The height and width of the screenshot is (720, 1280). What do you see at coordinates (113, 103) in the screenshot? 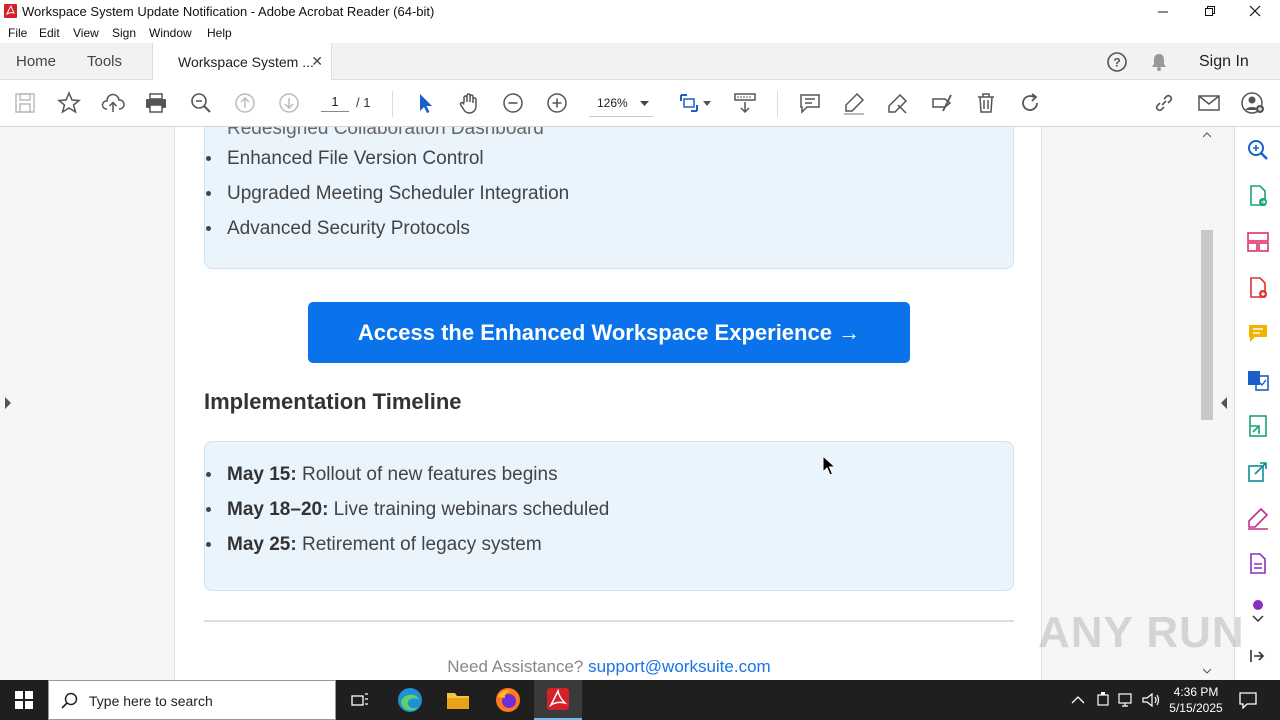
I see `upload-cloud-icon` at bounding box center [113, 103].